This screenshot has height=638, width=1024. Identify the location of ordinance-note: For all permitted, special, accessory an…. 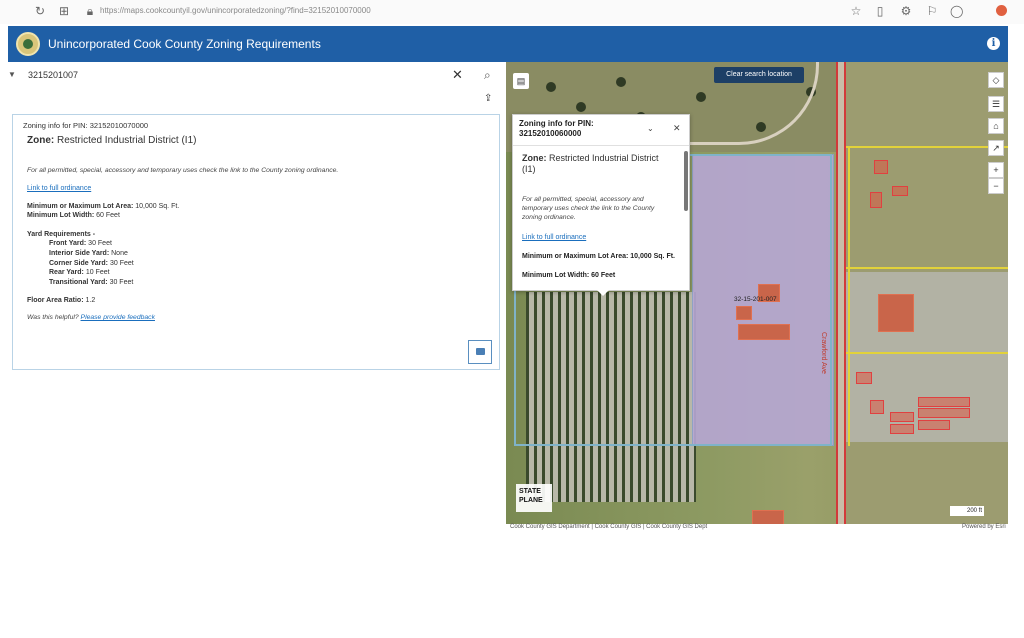
(183, 170).